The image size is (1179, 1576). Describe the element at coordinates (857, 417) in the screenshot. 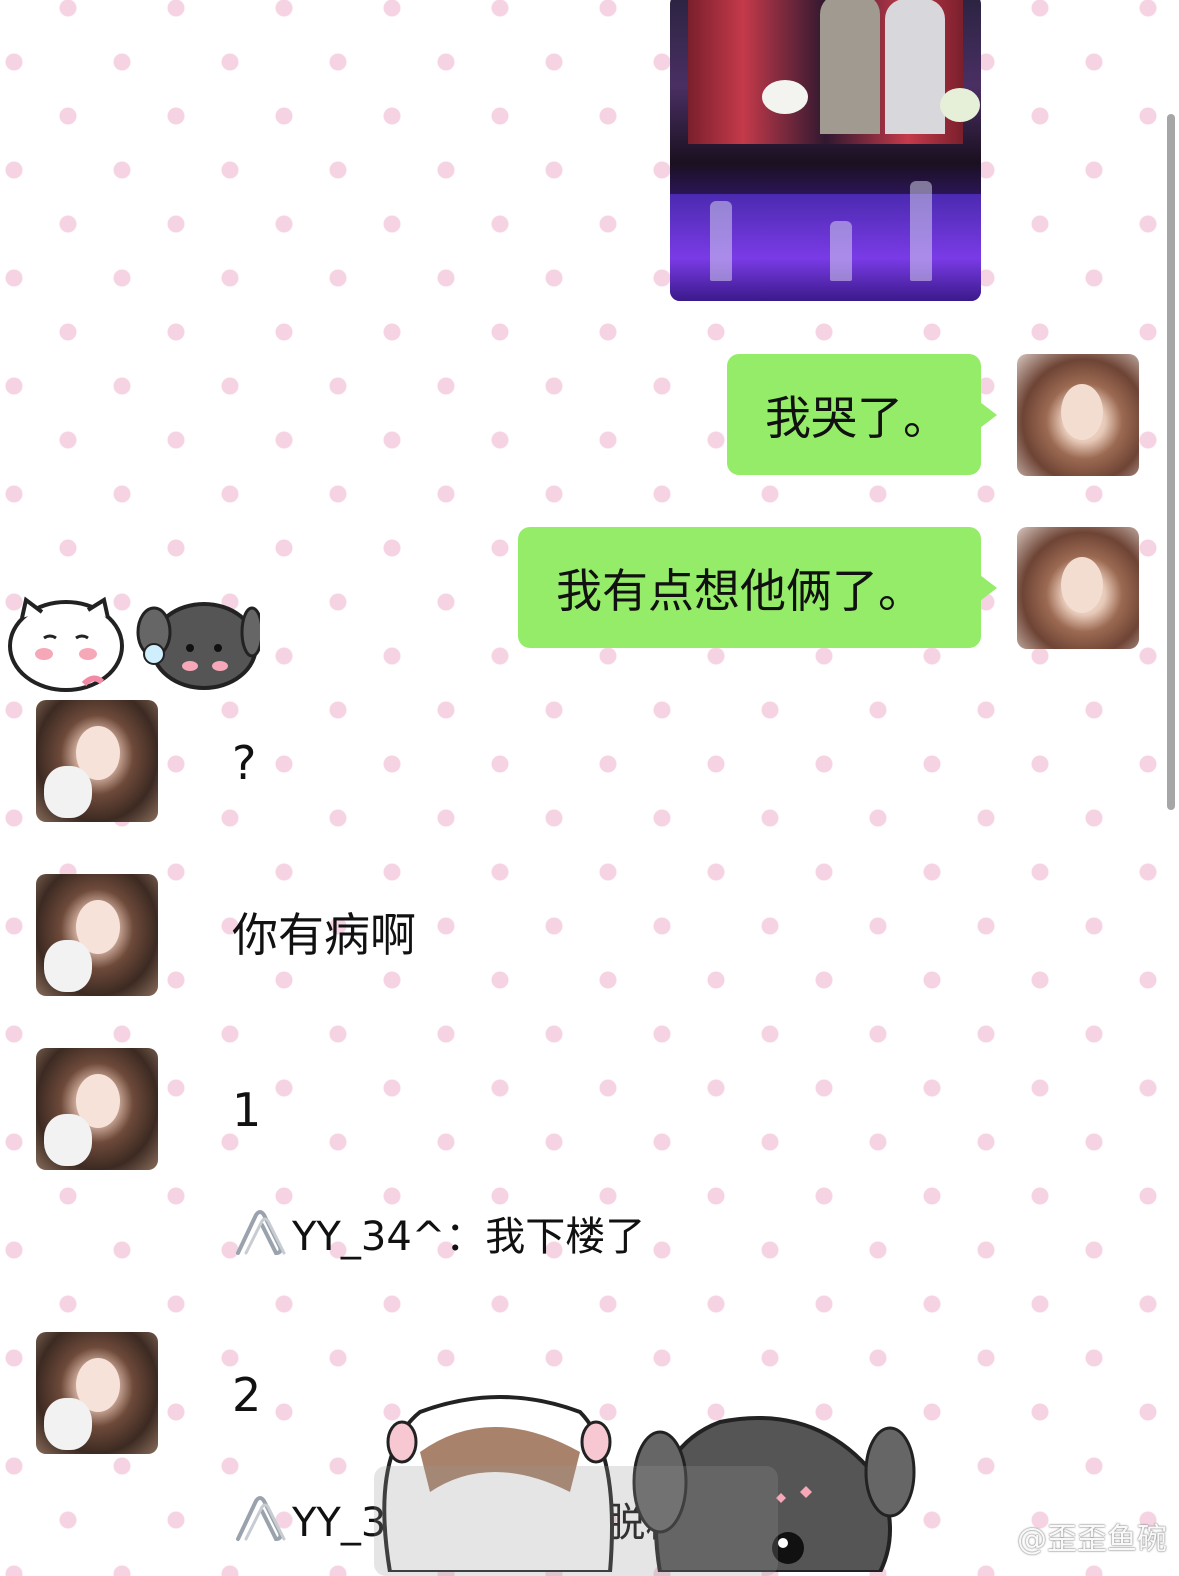

I see `message-text: 我哭了。` at that location.